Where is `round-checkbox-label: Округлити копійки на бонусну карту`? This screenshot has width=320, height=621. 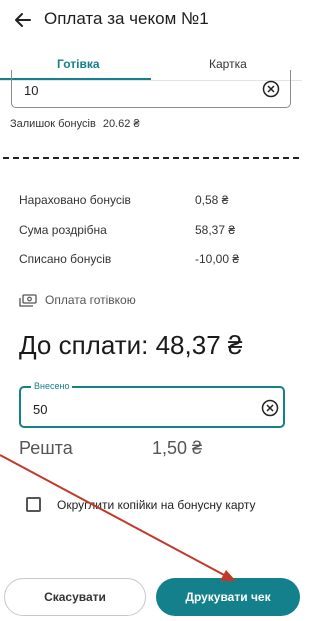
round-checkbox-label: Округлити копійки на бонусну карту is located at coordinates (156, 505).